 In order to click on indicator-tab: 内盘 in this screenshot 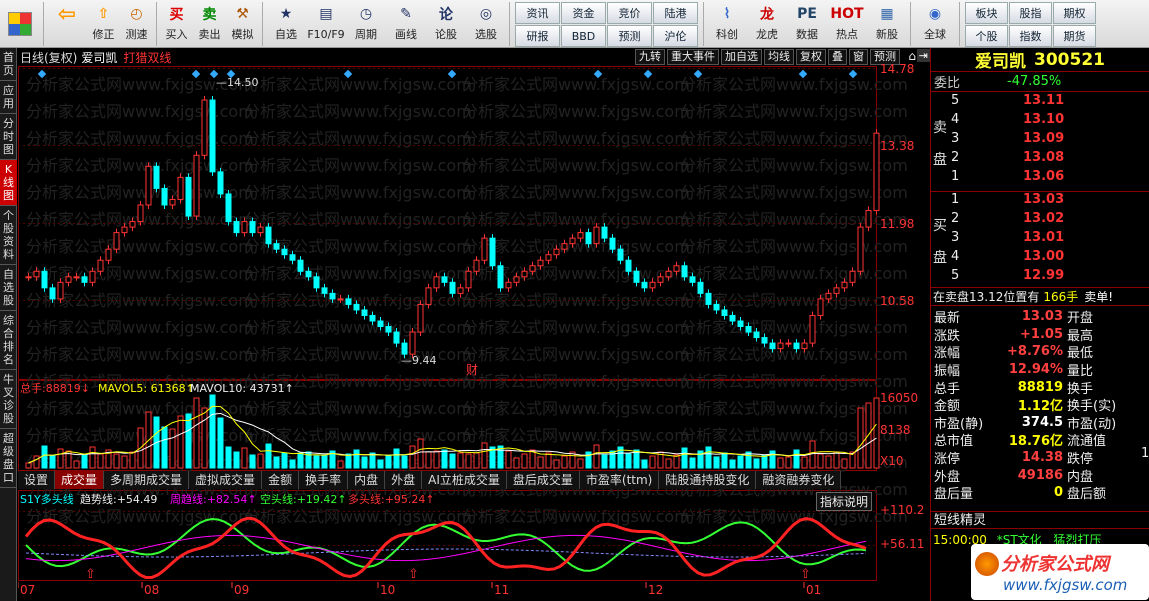, I will do `click(367, 480)`.